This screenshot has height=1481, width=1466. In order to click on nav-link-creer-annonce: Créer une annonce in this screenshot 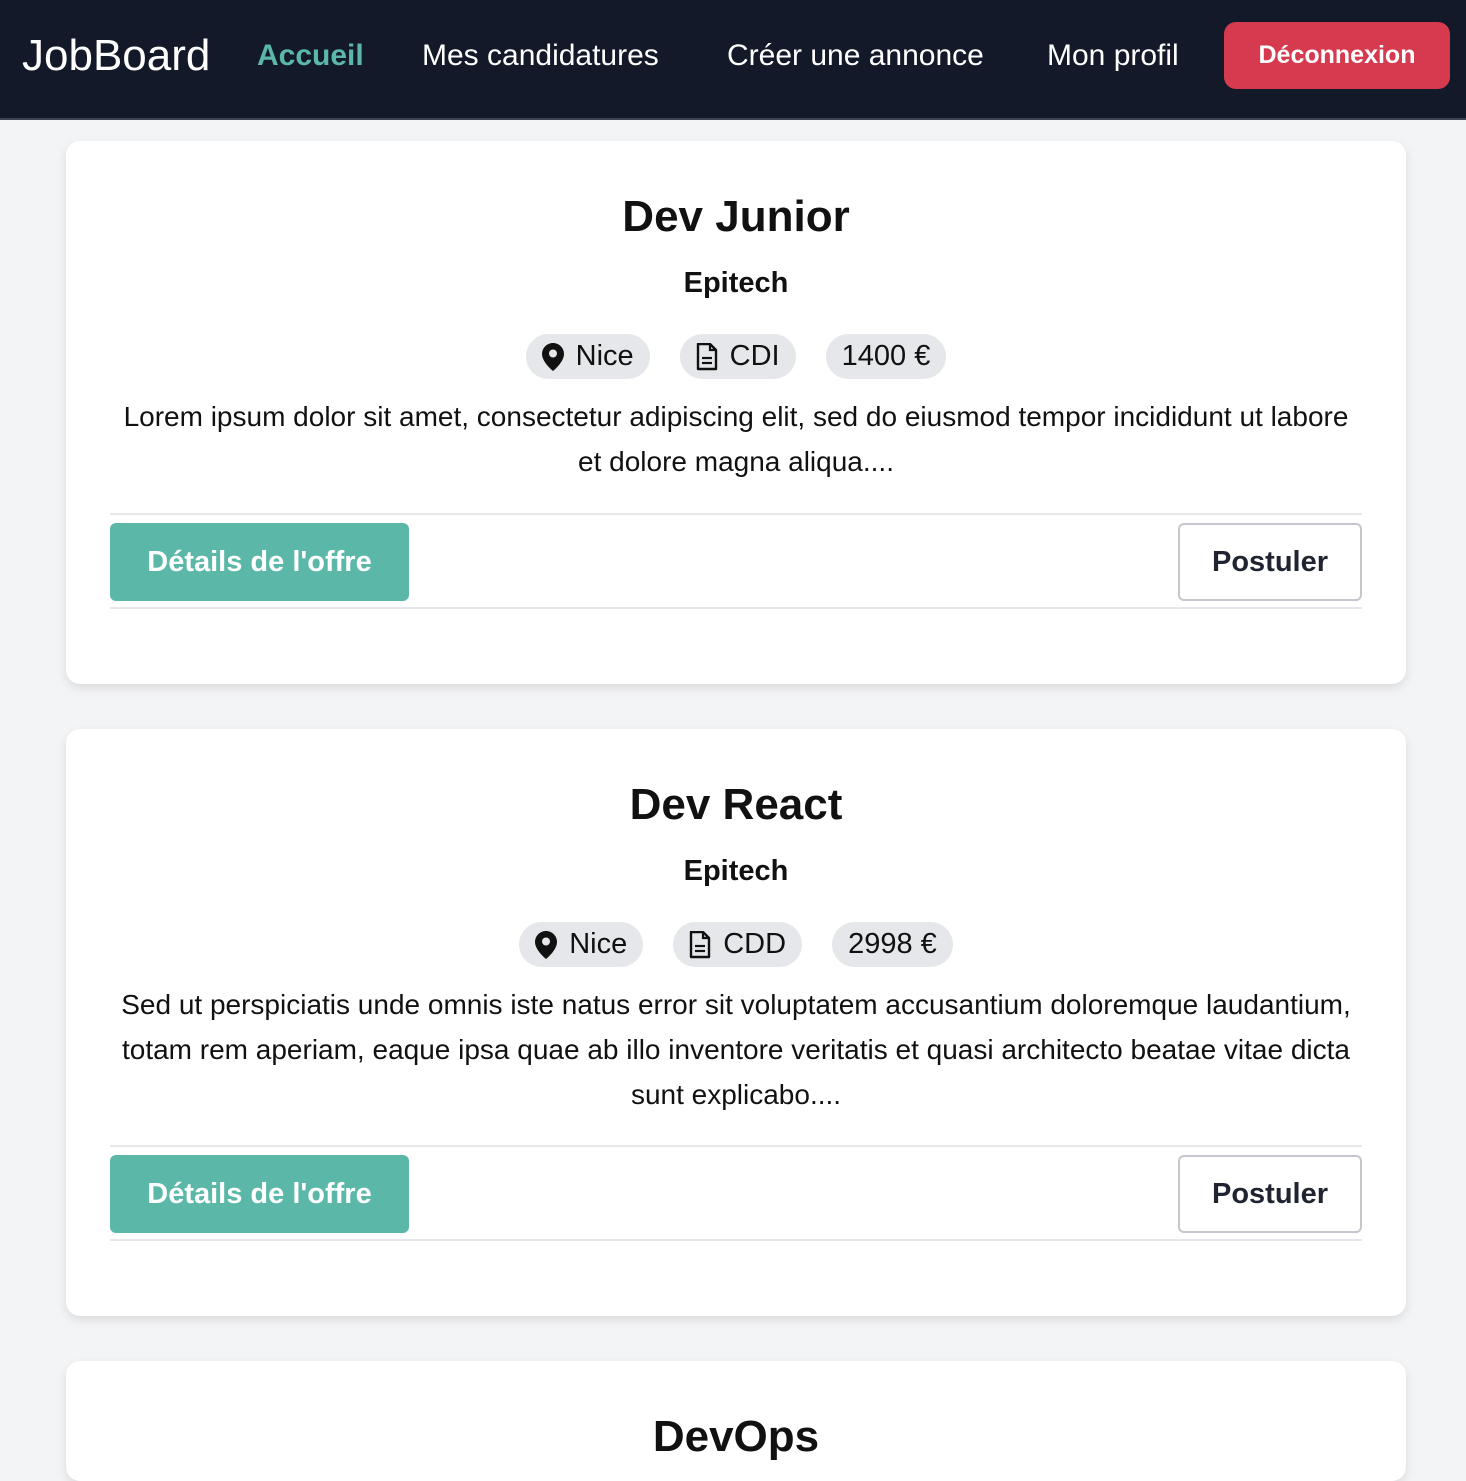, I will do `click(855, 56)`.